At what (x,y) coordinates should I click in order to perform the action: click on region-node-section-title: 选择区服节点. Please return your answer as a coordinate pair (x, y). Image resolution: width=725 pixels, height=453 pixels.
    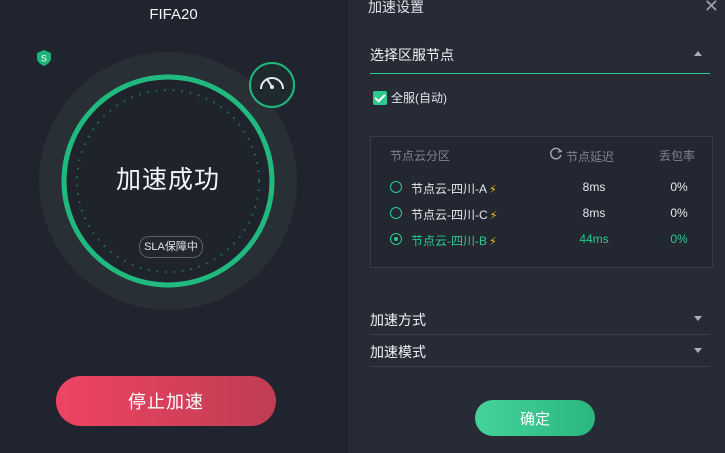
    Looking at the image, I should click on (412, 55).